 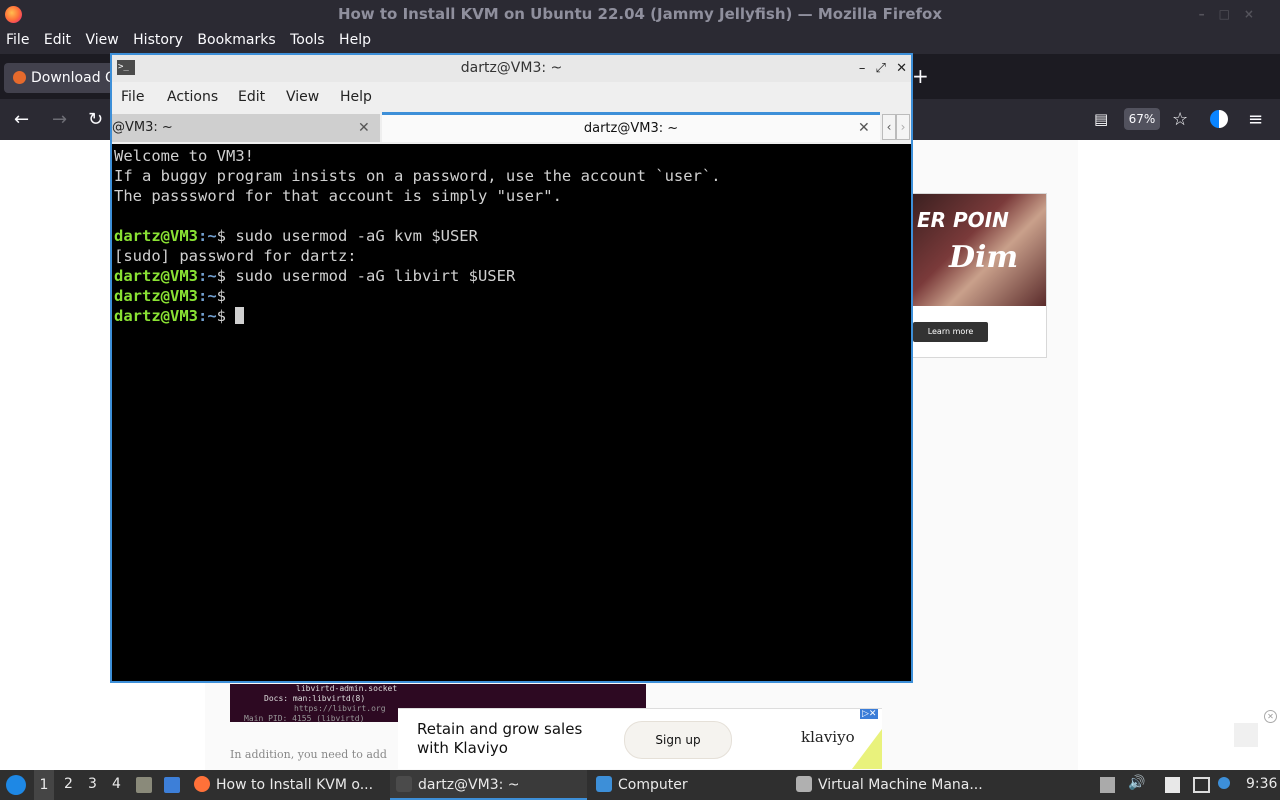 I want to click on terminal-tab: @VM3: ~ ✕, so click(x=246, y=128).